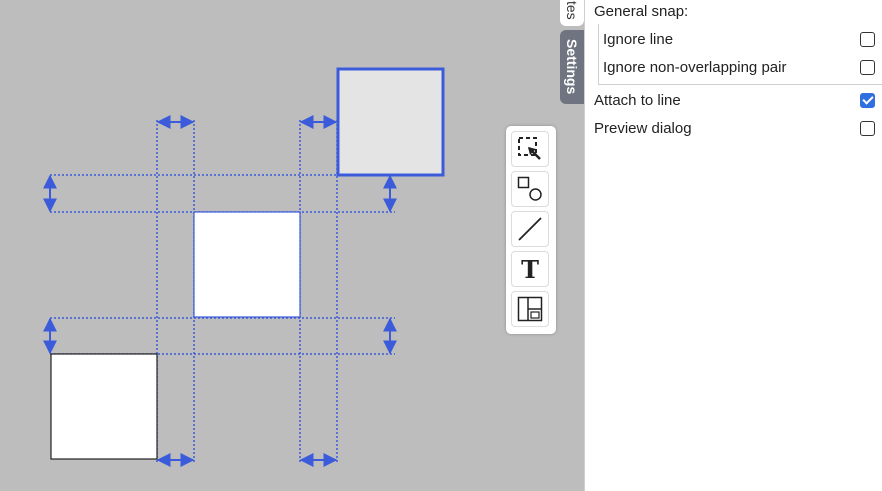 This screenshot has height=491, width=882. I want to click on shape-middle, so click(247, 264).